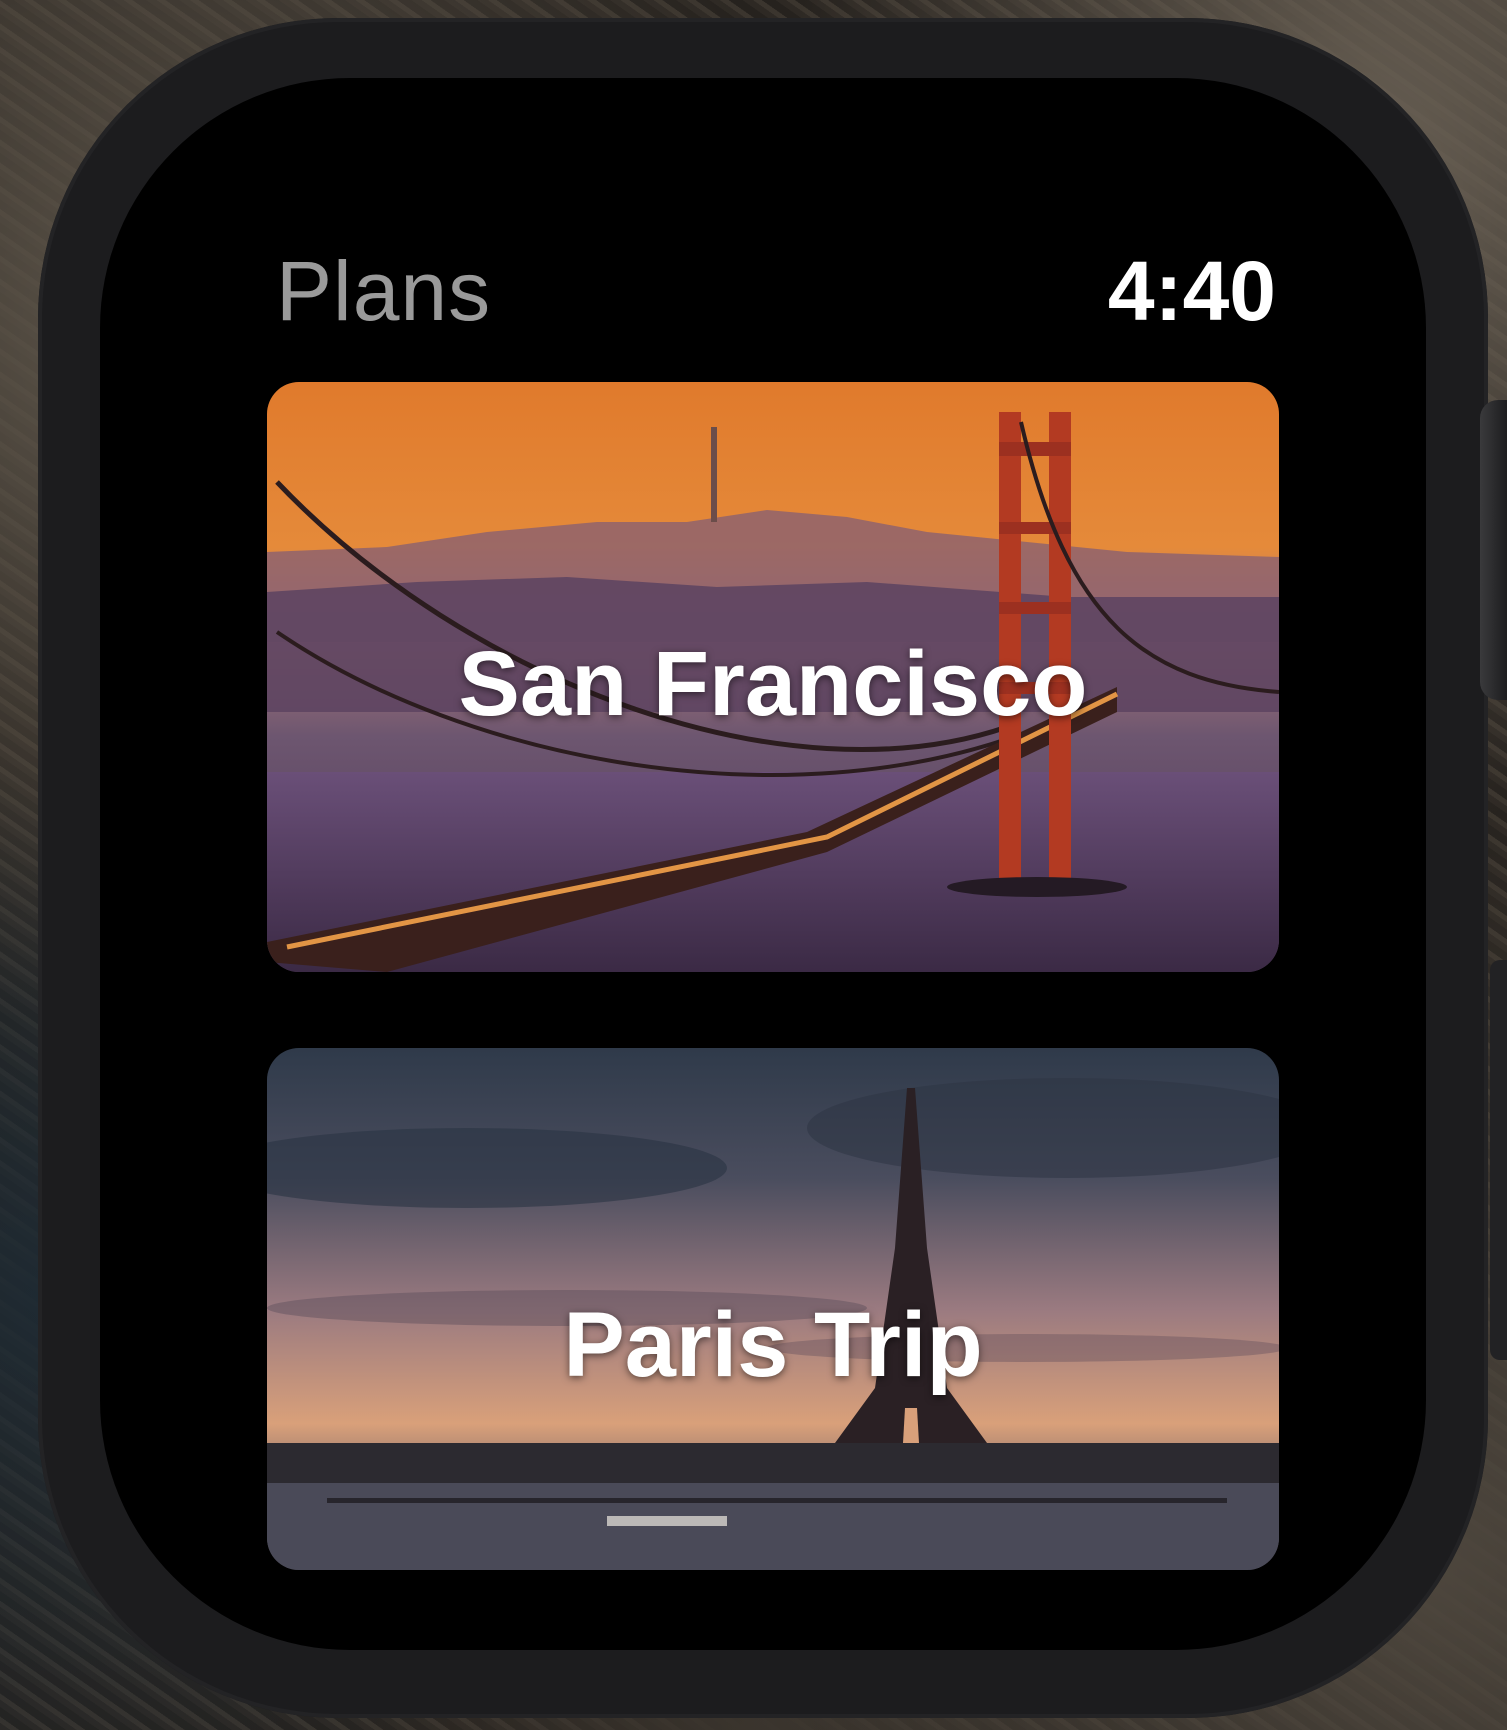 The image size is (1507, 1730). I want to click on side-button, so click(1498, 1160).